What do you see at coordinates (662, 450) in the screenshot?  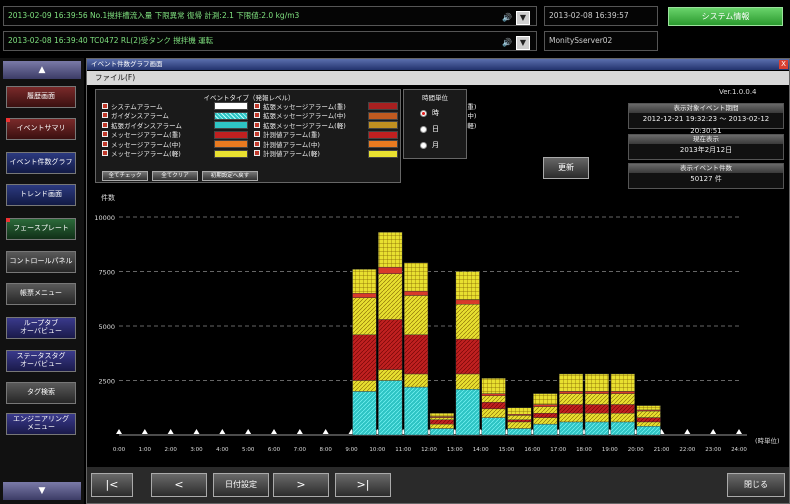 I see `x-tick-label: 21:00` at bounding box center [662, 450].